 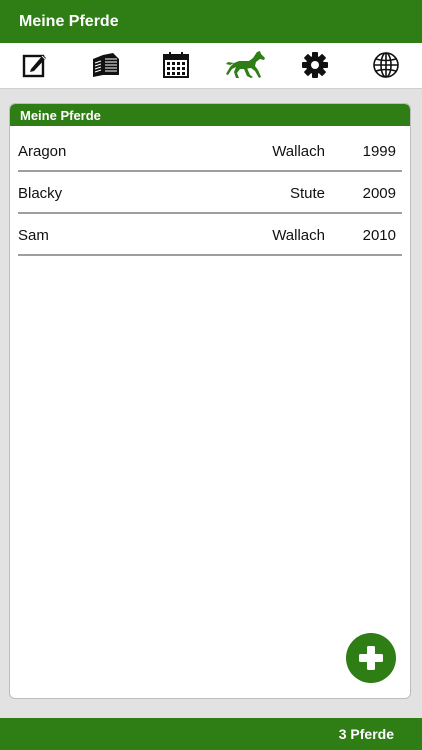 What do you see at coordinates (366, 734) in the screenshot?
I see `horse-count: 3 Pferde` at bounding box center [366, 734].